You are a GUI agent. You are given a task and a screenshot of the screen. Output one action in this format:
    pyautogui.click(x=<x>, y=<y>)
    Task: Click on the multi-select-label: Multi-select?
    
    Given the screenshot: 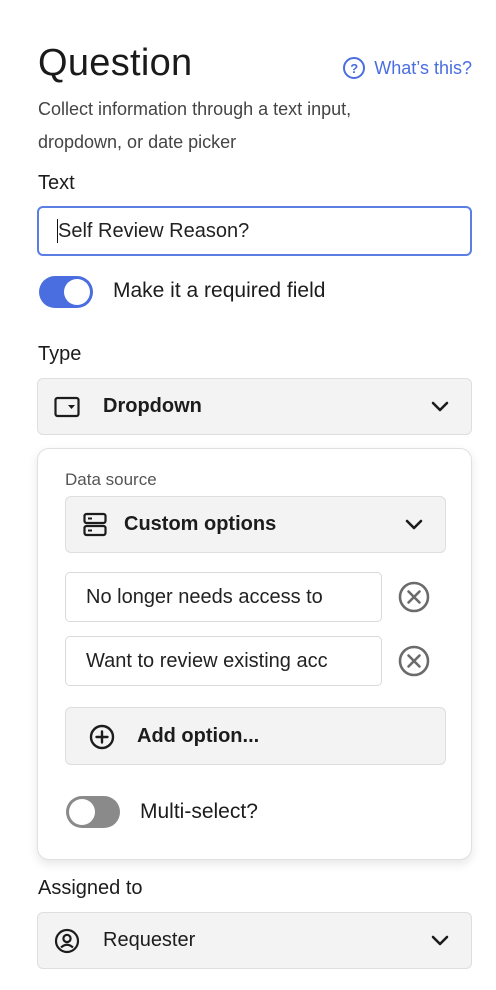 What is the action you would take?
    pyautogui.click(x=199, y=811)
    